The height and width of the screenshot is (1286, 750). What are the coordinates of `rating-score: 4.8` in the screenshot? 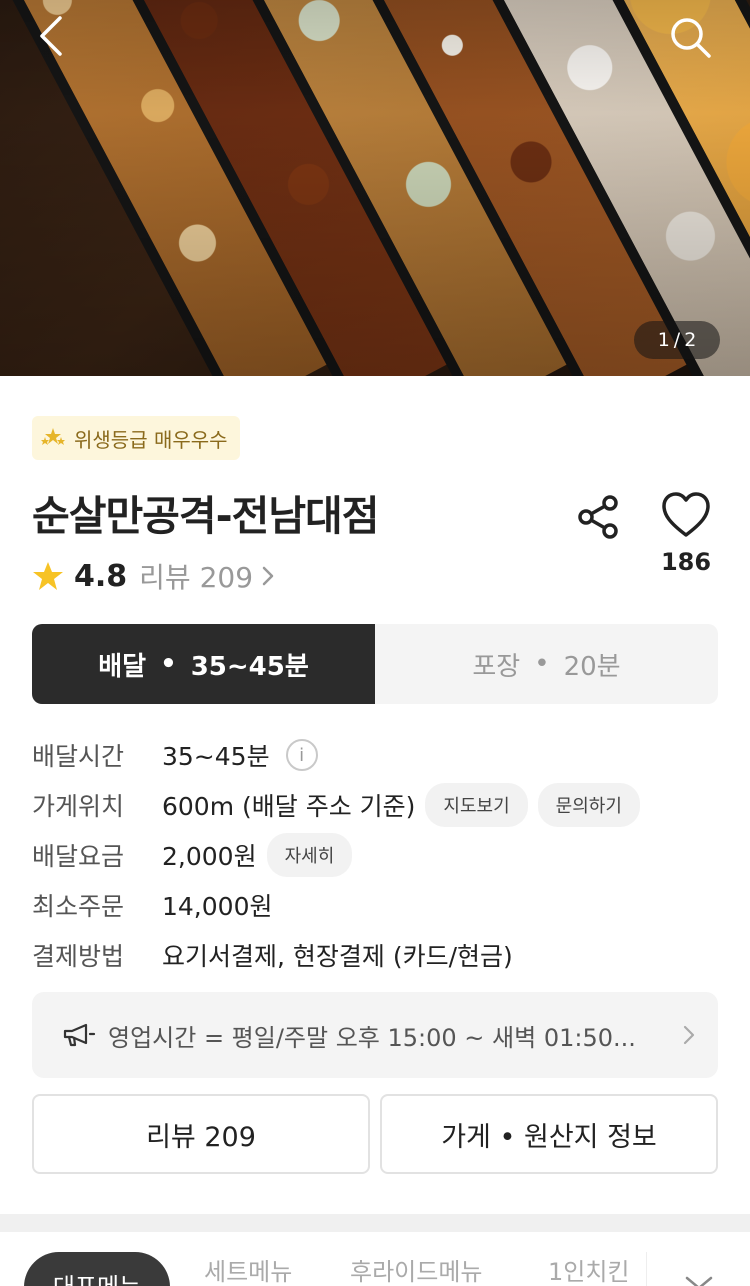 It's located at (101, 576).